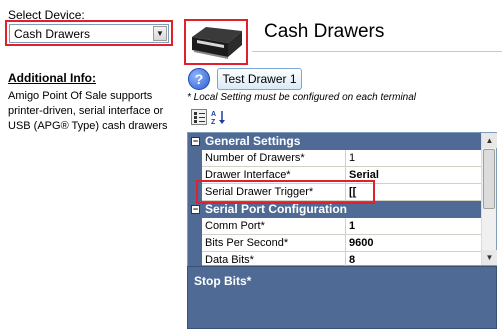 The width and height of the screenshot is (502, 331). What do you see at coordinates (414, 243) in the screenshot?
I see `property-value: 9600` at bounding box center [414, 243].